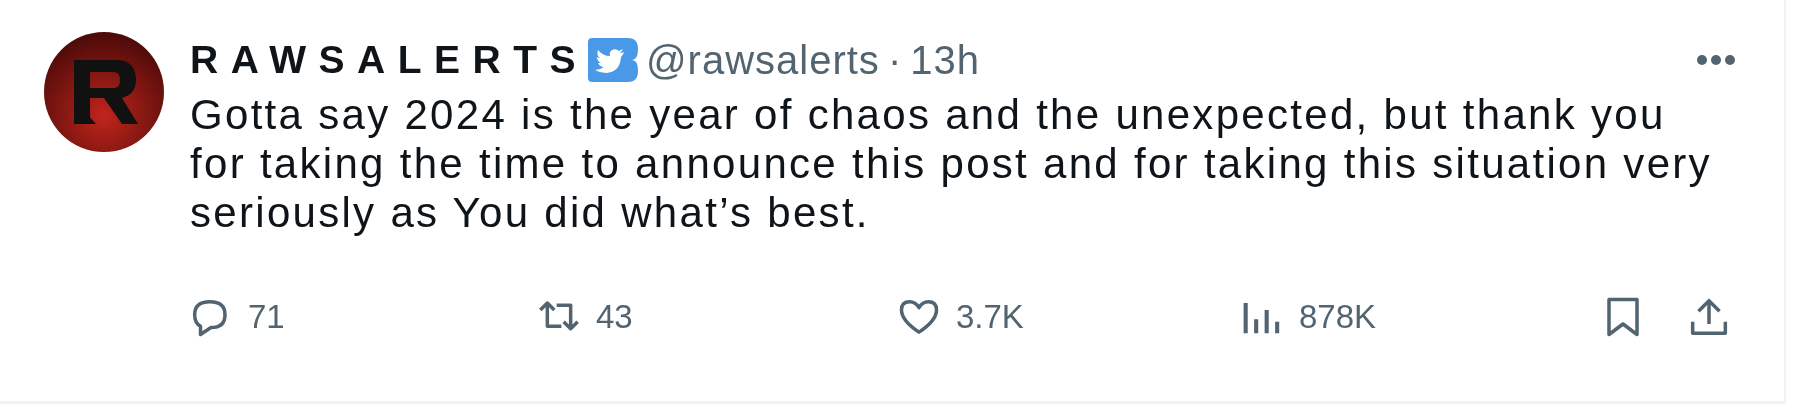 The image size is (1794, 416). I want to click on views-button: 878K, so click(1421, 317).